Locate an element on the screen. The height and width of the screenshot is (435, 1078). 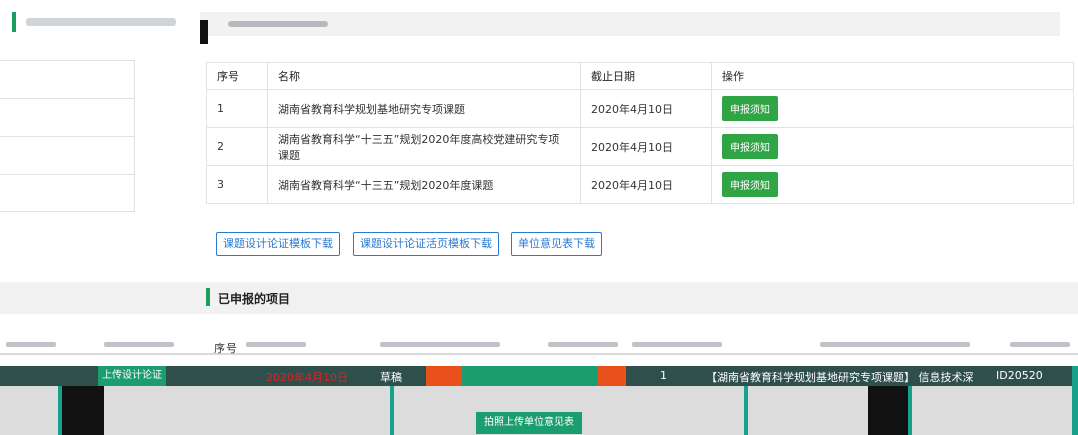
row-index: 1 is located at coordinates (237, 108).